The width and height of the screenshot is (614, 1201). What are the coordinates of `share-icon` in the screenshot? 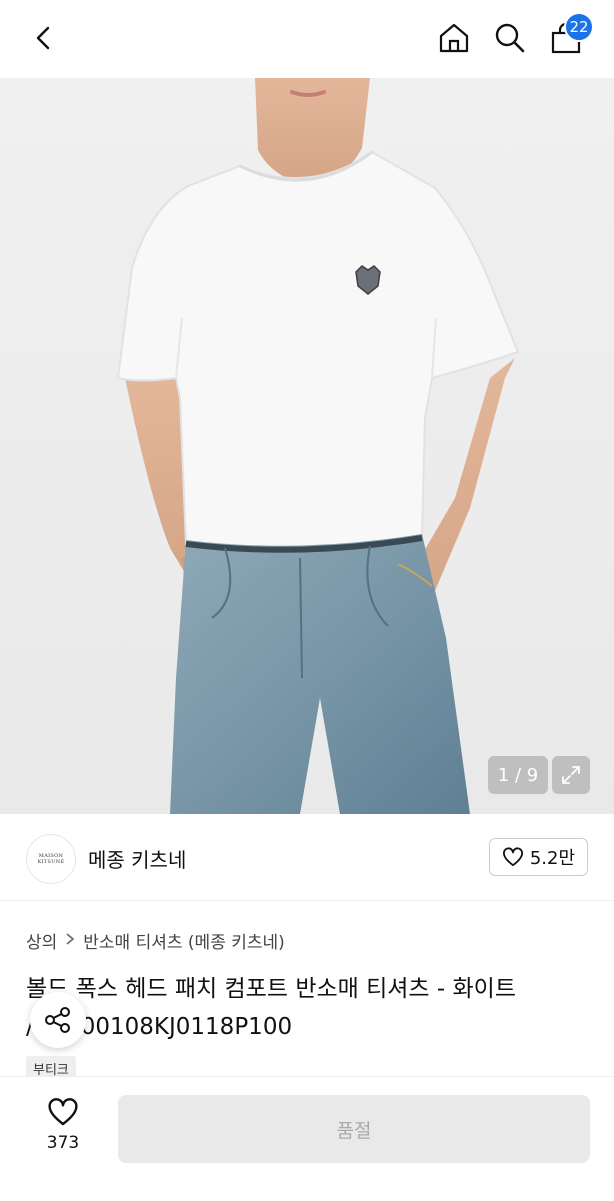 It's located at (57, 1020).